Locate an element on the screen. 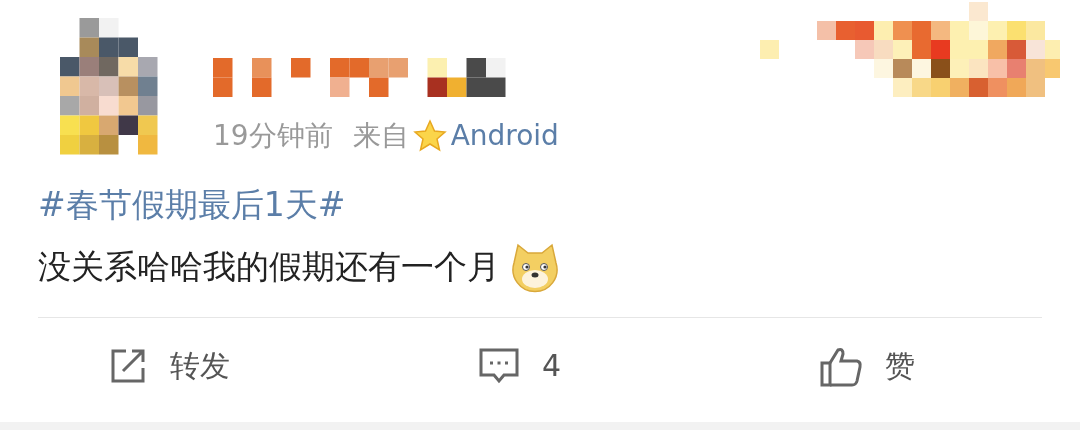 This screenshot has height=430, width=1080. source-prefix: 来自 is located at coordinates (380, 136).